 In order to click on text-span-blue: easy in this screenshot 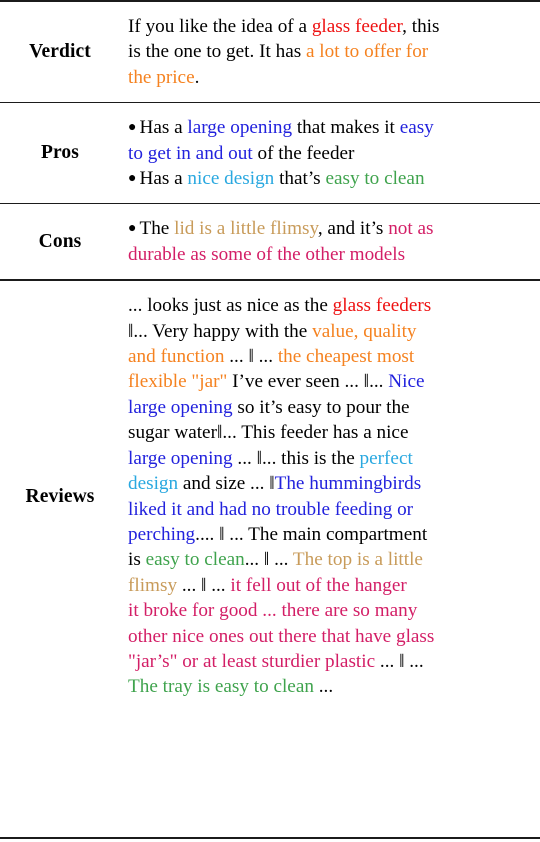, I will do `click(416, 128)`.